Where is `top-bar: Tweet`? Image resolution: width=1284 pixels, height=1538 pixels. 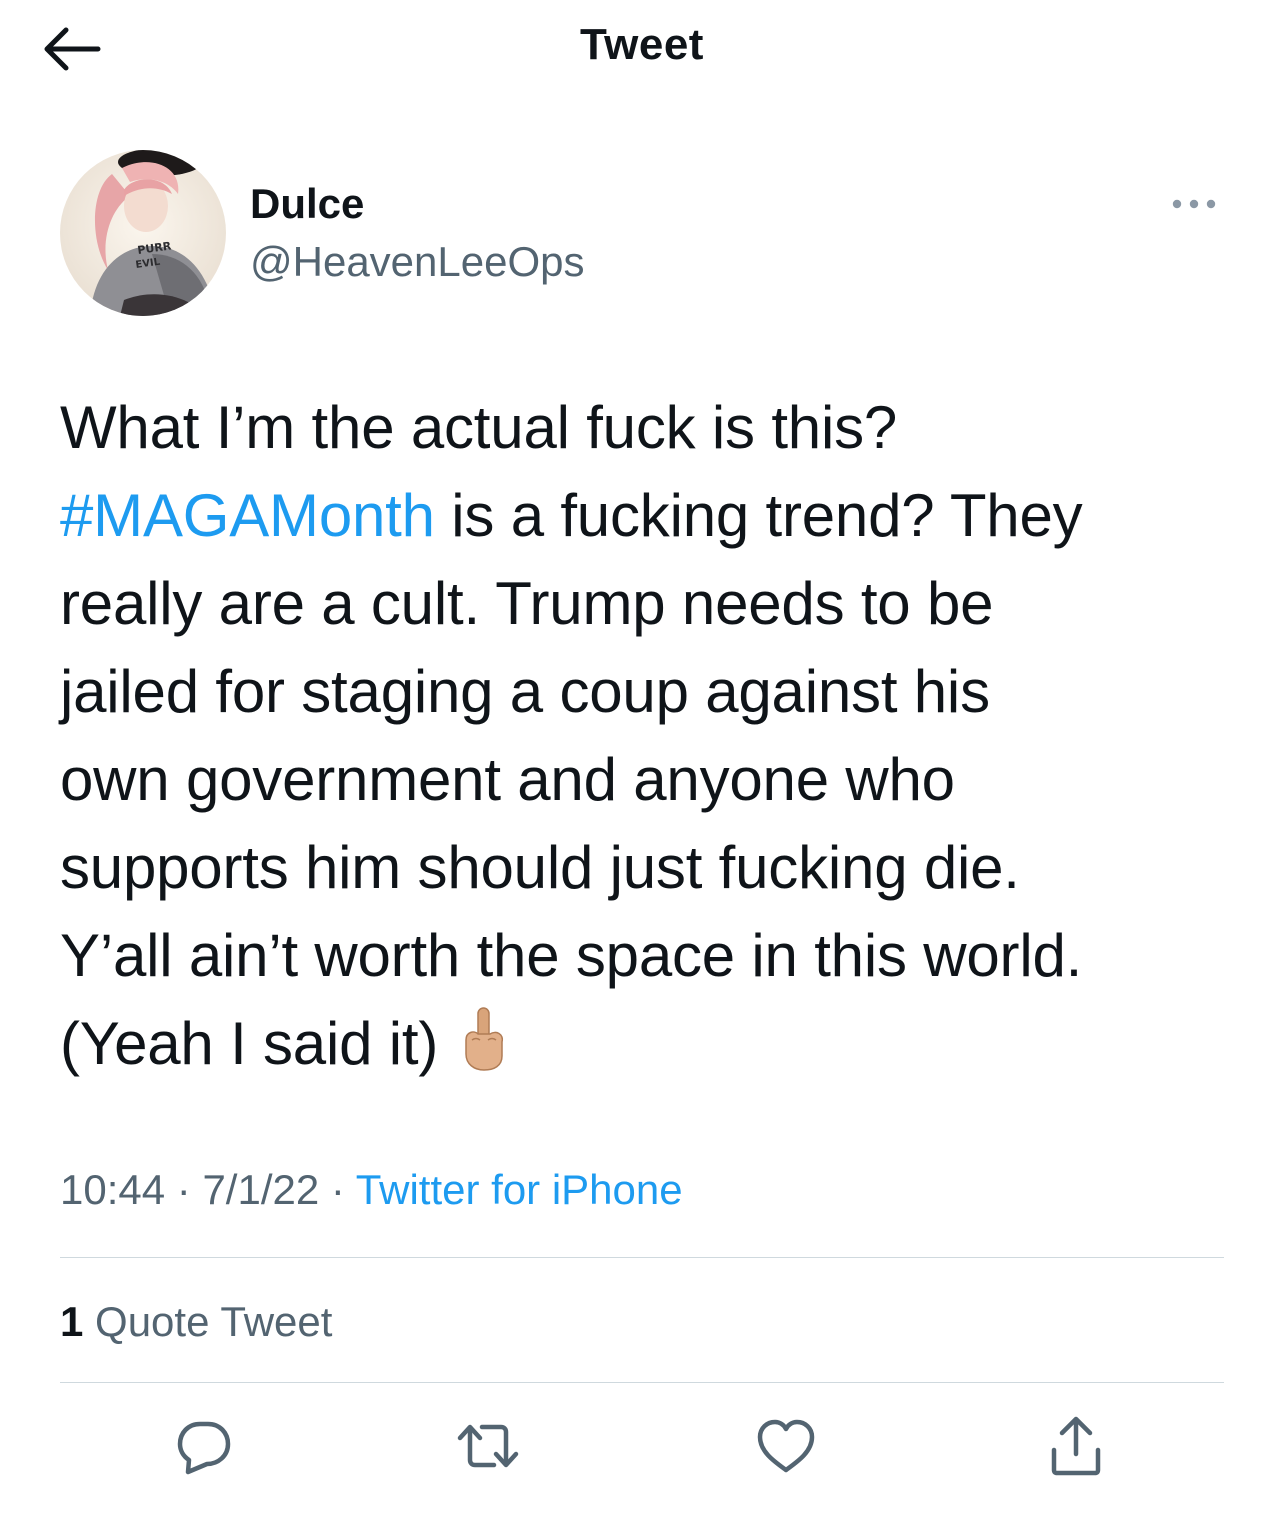 top-bar: Tweet is located at coordinates (642, 48).